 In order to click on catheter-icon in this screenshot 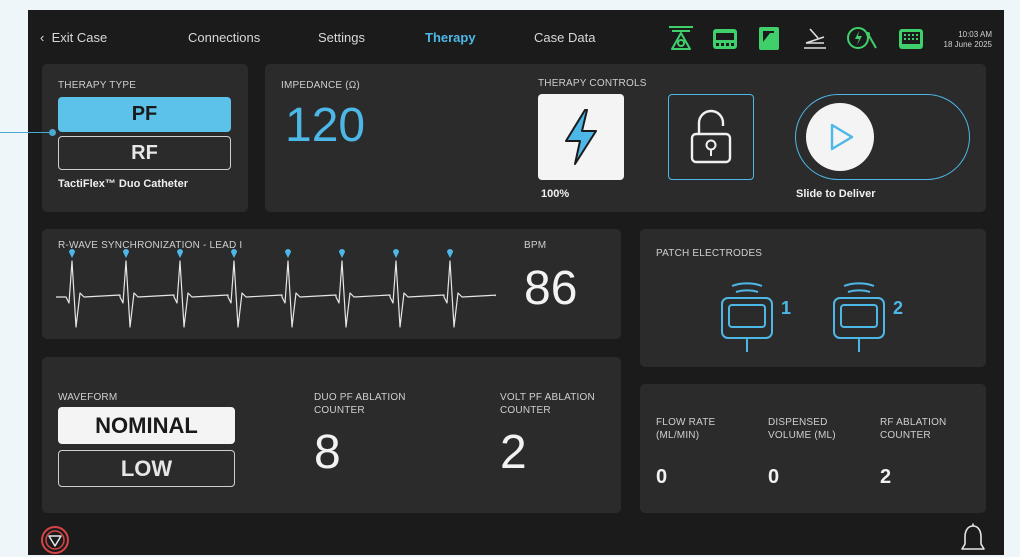, I will do `click(681, 38)`.